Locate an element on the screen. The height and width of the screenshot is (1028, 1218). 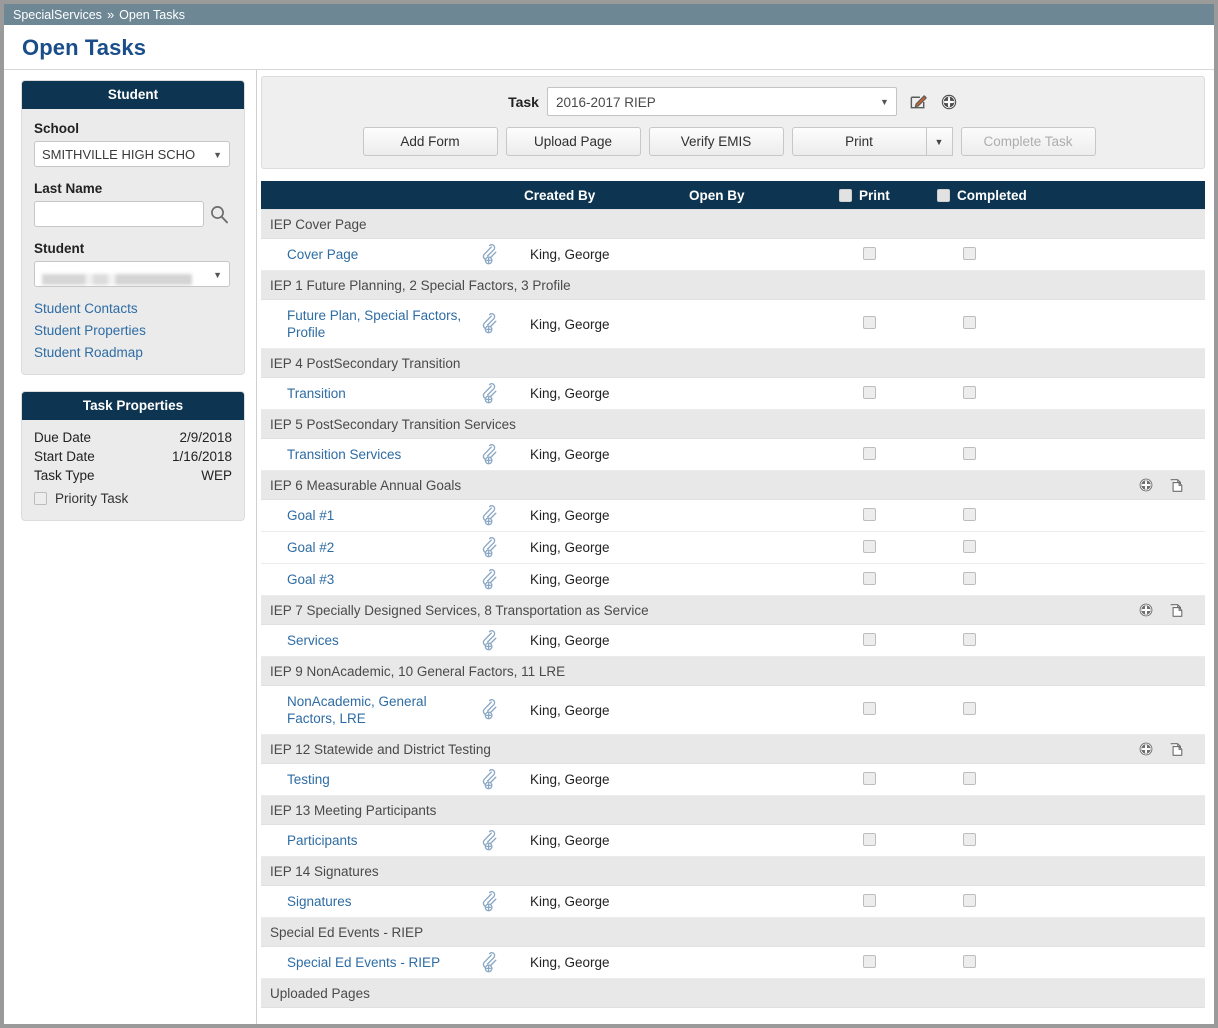
priority-task-label: Priority Task is located at coordinates (92, 498).